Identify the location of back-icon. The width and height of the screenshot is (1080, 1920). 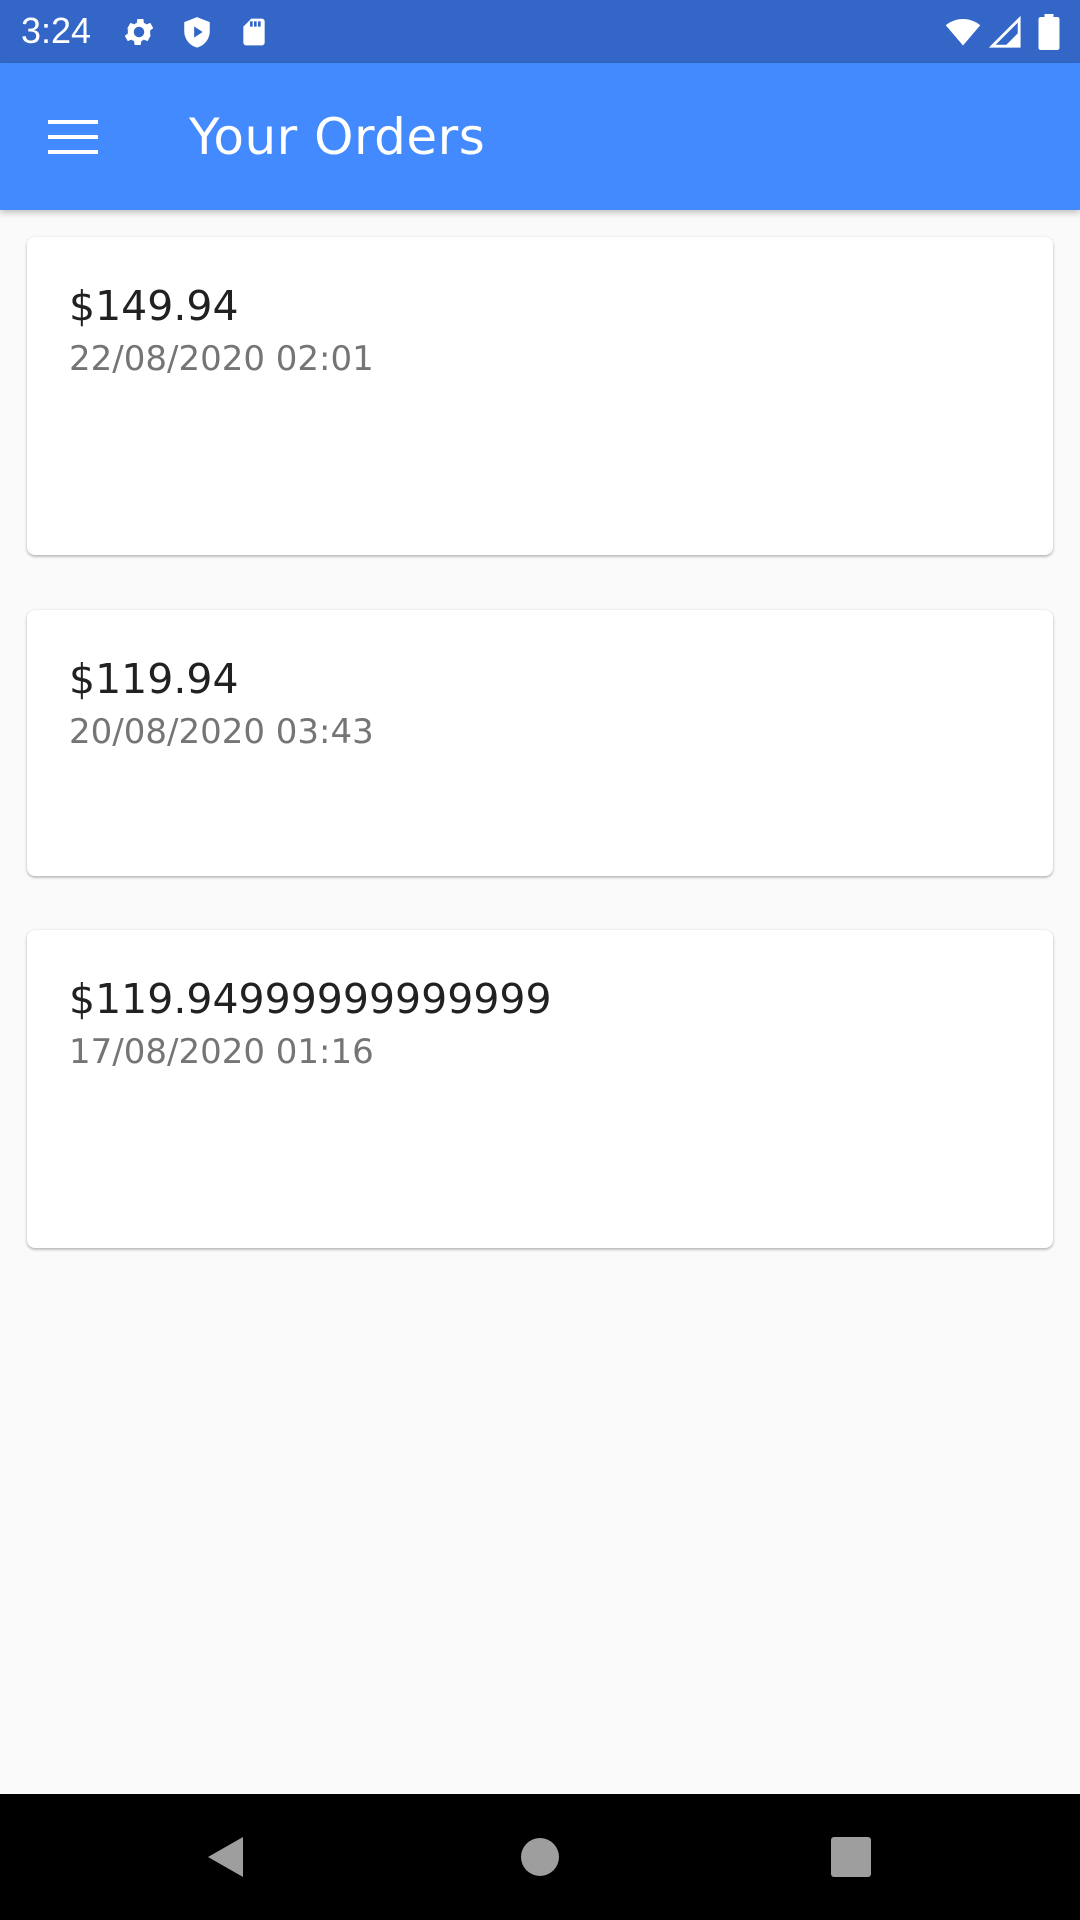
(225, 1857).